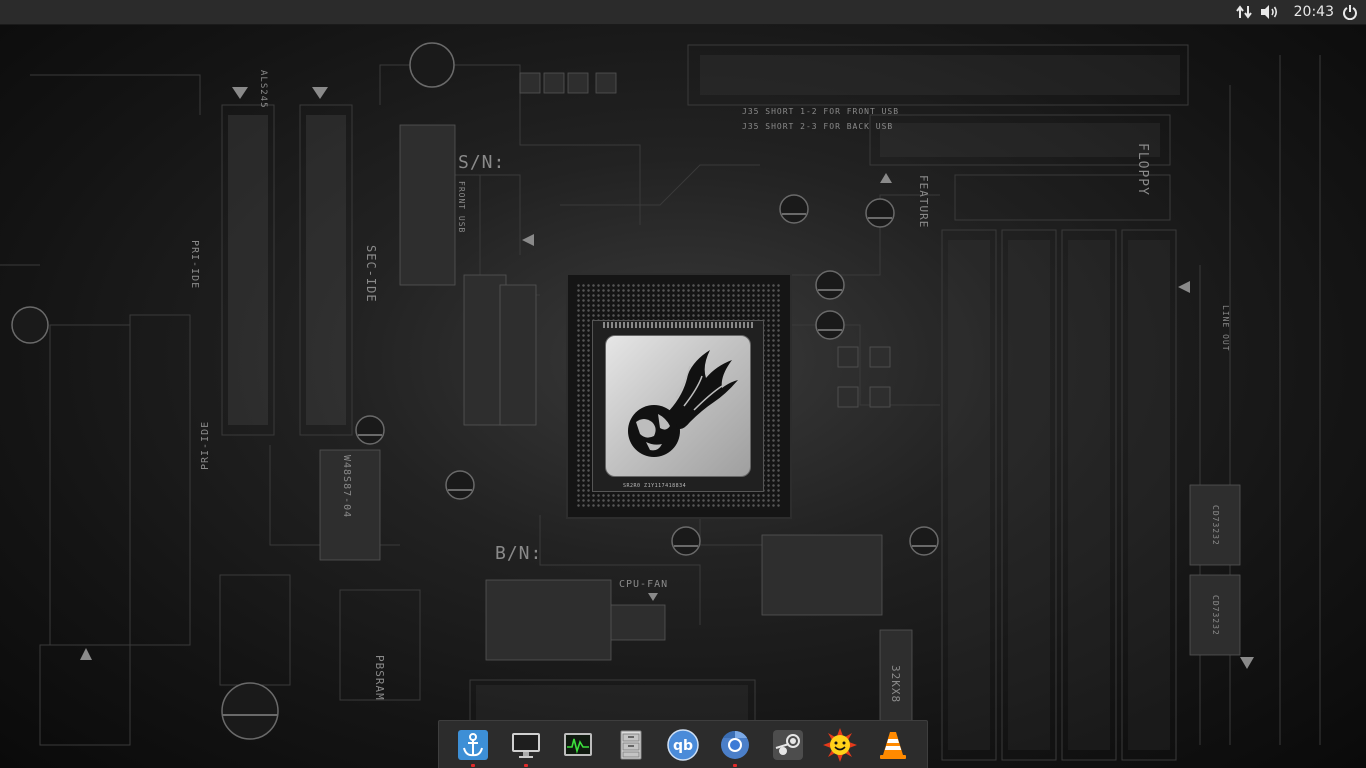  I want to click on label-sec-ide: SEC-IDE, so click(371, 274).